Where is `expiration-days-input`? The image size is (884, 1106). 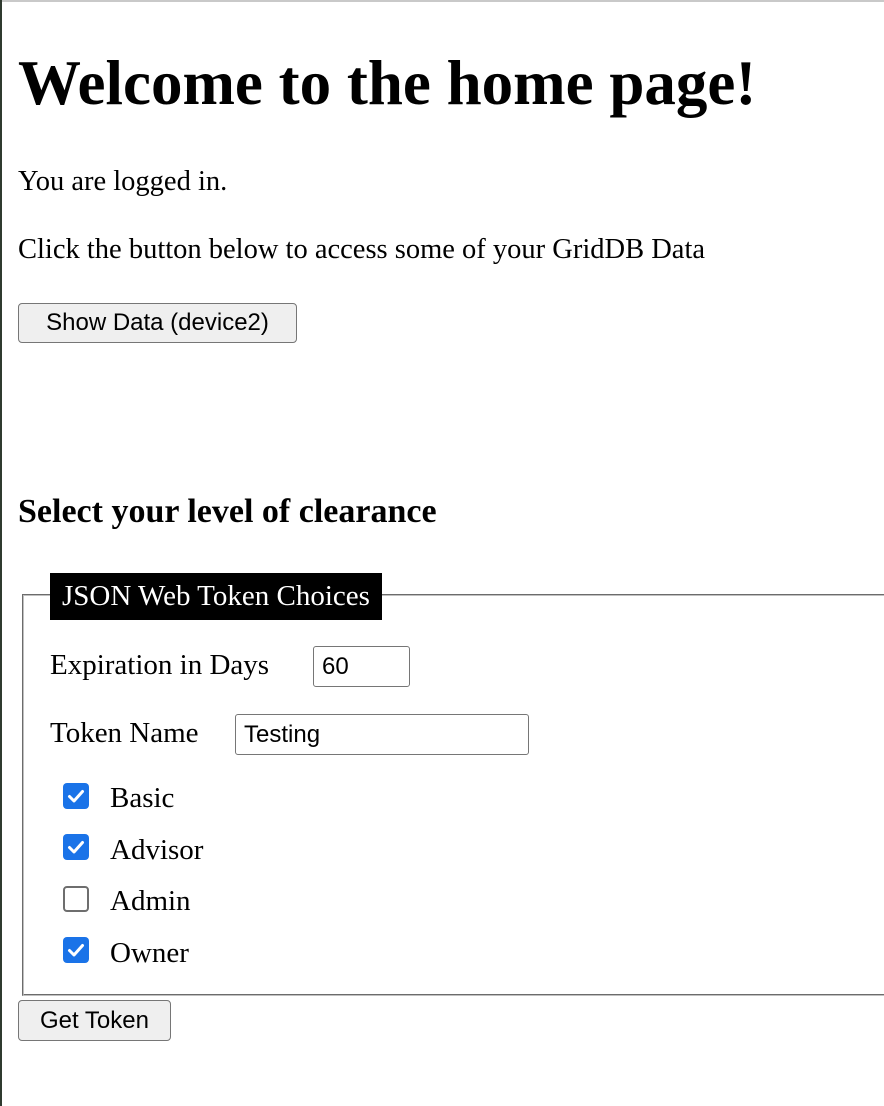 expiration-days-input is located at coordinates (361, 666).